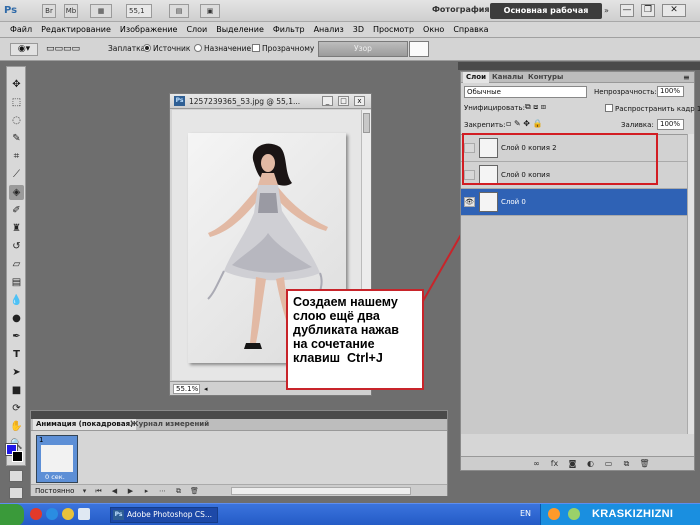  Describe the element at coordinates (469, 202) in the screenshot. I see `eye-icon: 👁` at that location.